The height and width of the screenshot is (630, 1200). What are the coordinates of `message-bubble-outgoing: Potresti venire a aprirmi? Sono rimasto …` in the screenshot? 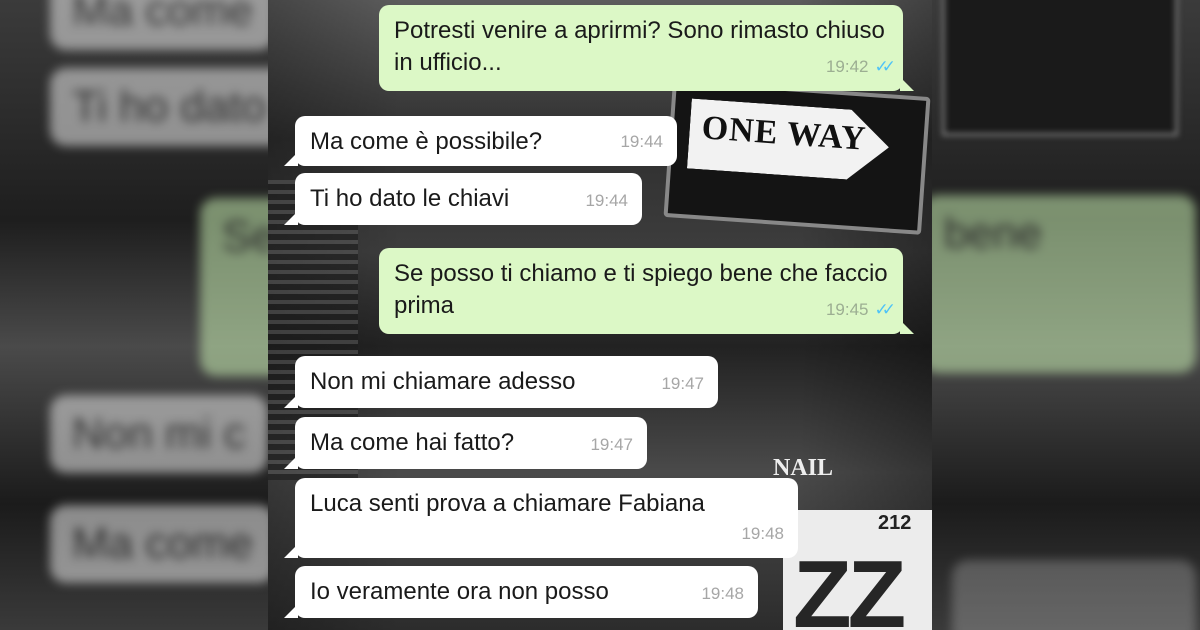 It's located at (641, 48).